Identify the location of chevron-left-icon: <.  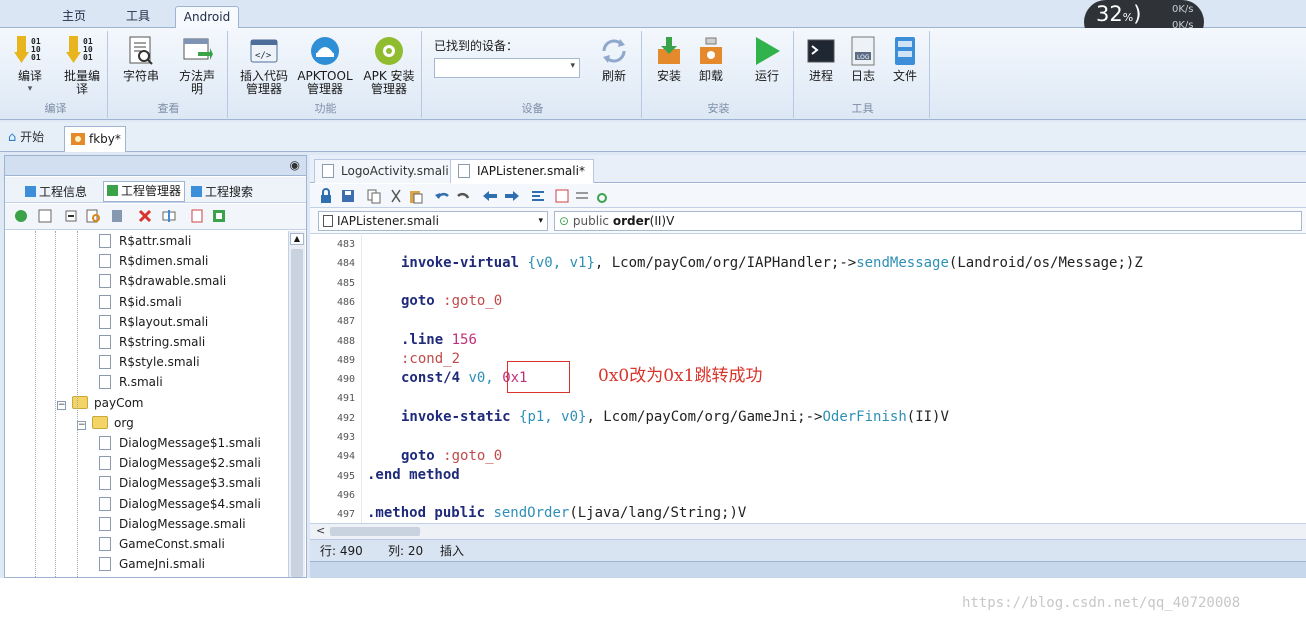
(320, 530).